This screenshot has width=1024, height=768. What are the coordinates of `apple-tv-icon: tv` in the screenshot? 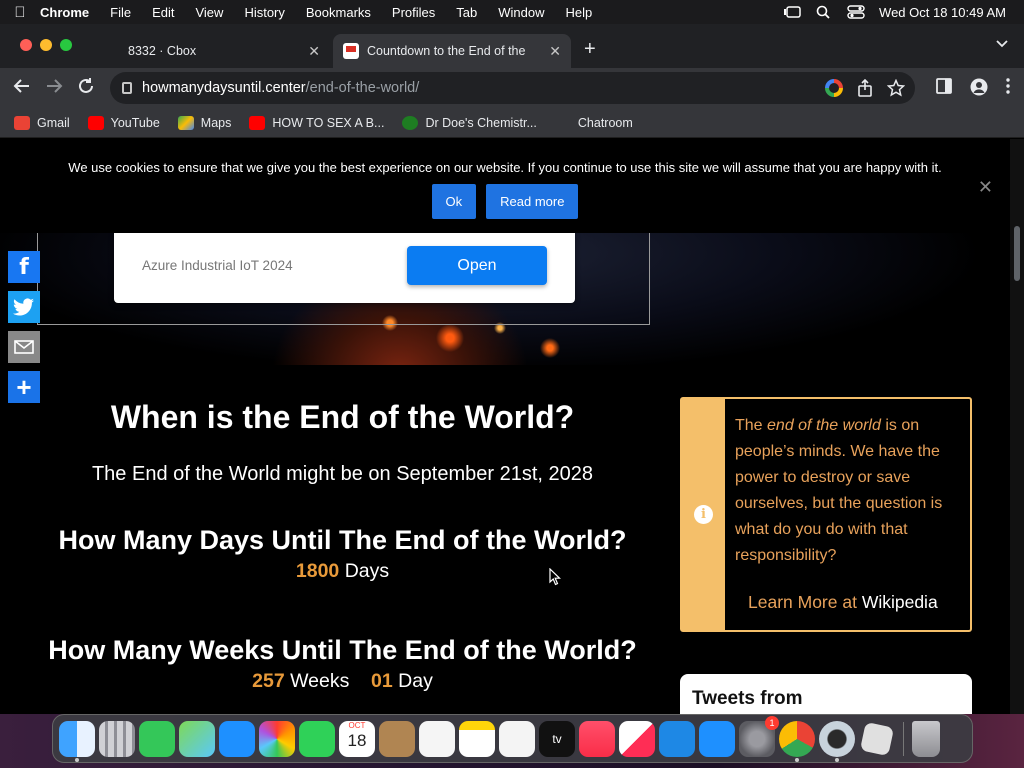 It's located at (557, 738).